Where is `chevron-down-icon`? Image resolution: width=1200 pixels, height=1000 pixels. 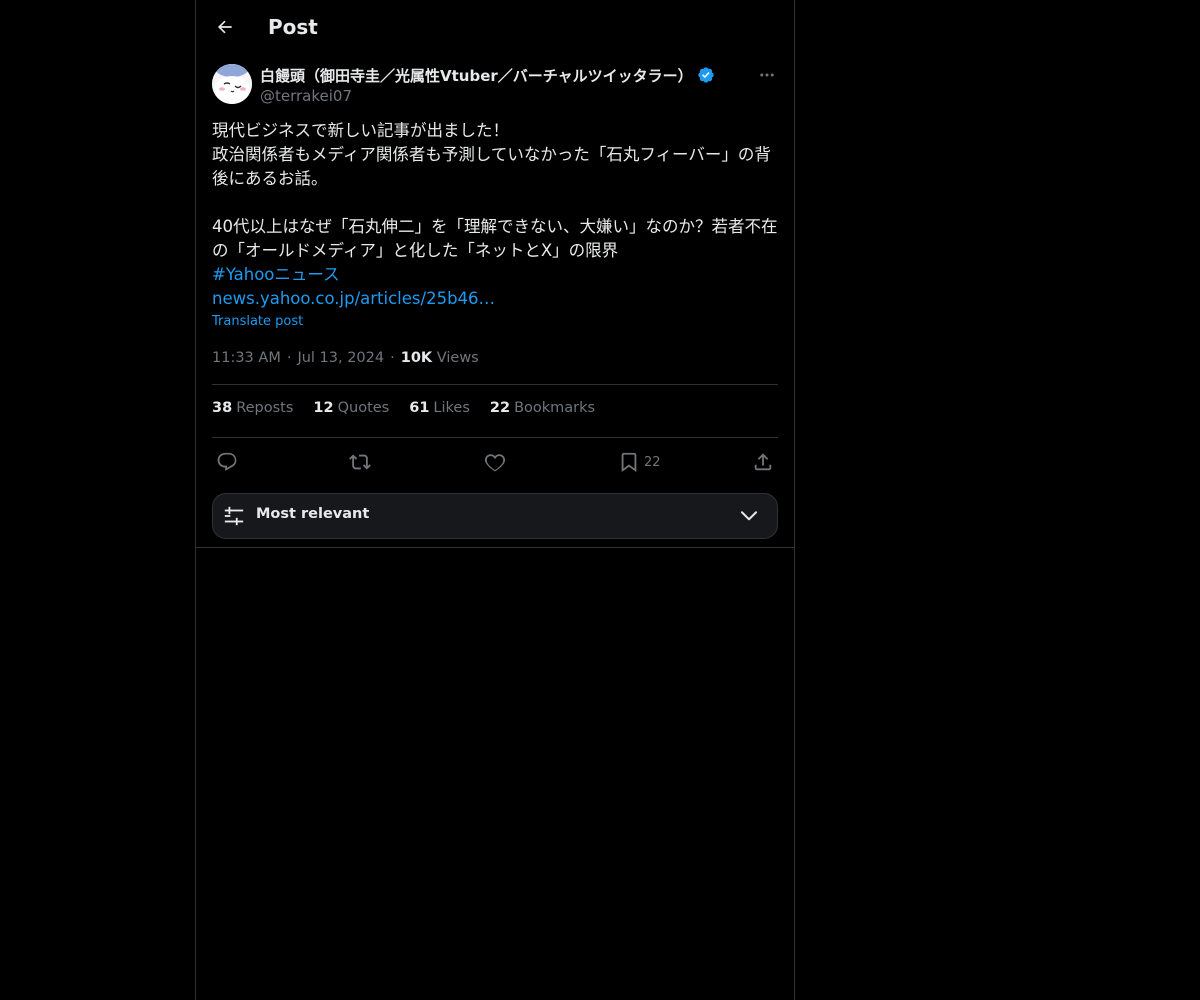 chevron-down-icon is located at coordinates (749, 516).